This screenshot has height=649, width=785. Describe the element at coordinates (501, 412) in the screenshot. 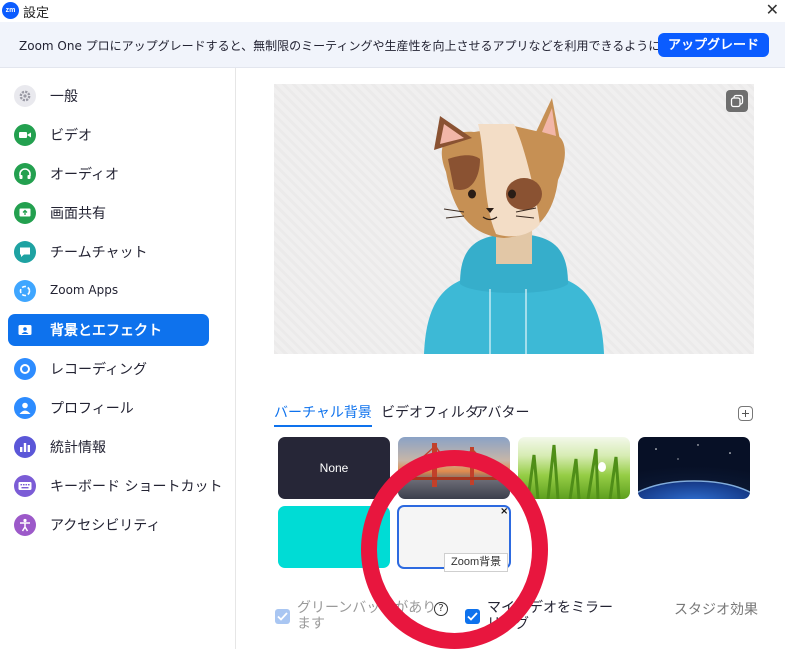

I see `tab-avatars: アバター` at that location.